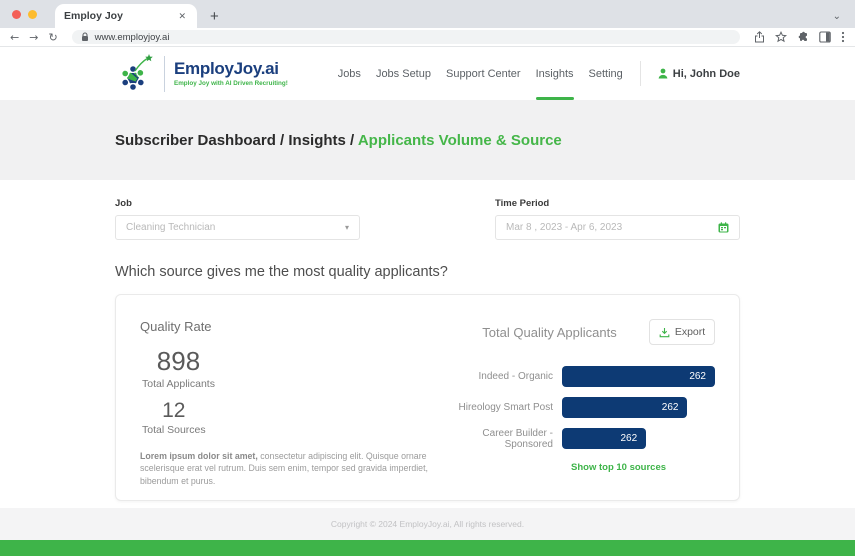 The height and width of the screenshot is (556, 855). I want to click on lock-icon, so click(85, 37).